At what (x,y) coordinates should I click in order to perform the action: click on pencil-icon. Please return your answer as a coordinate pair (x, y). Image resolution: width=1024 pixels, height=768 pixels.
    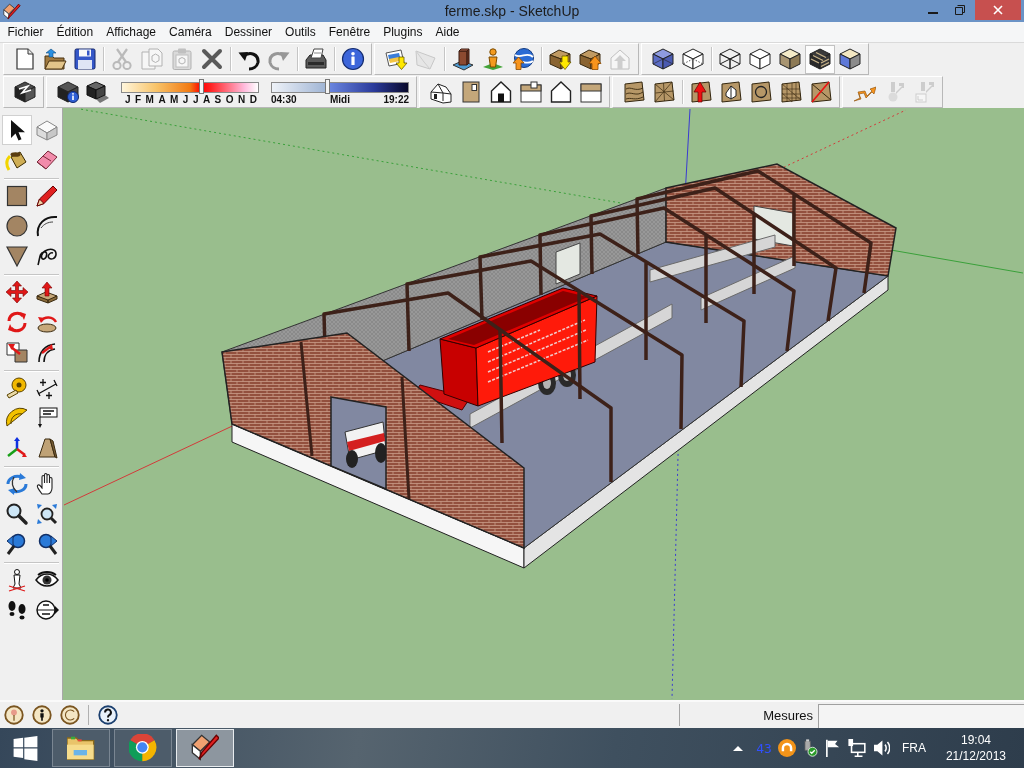
    Looking at the image, I should click on (47, 196).